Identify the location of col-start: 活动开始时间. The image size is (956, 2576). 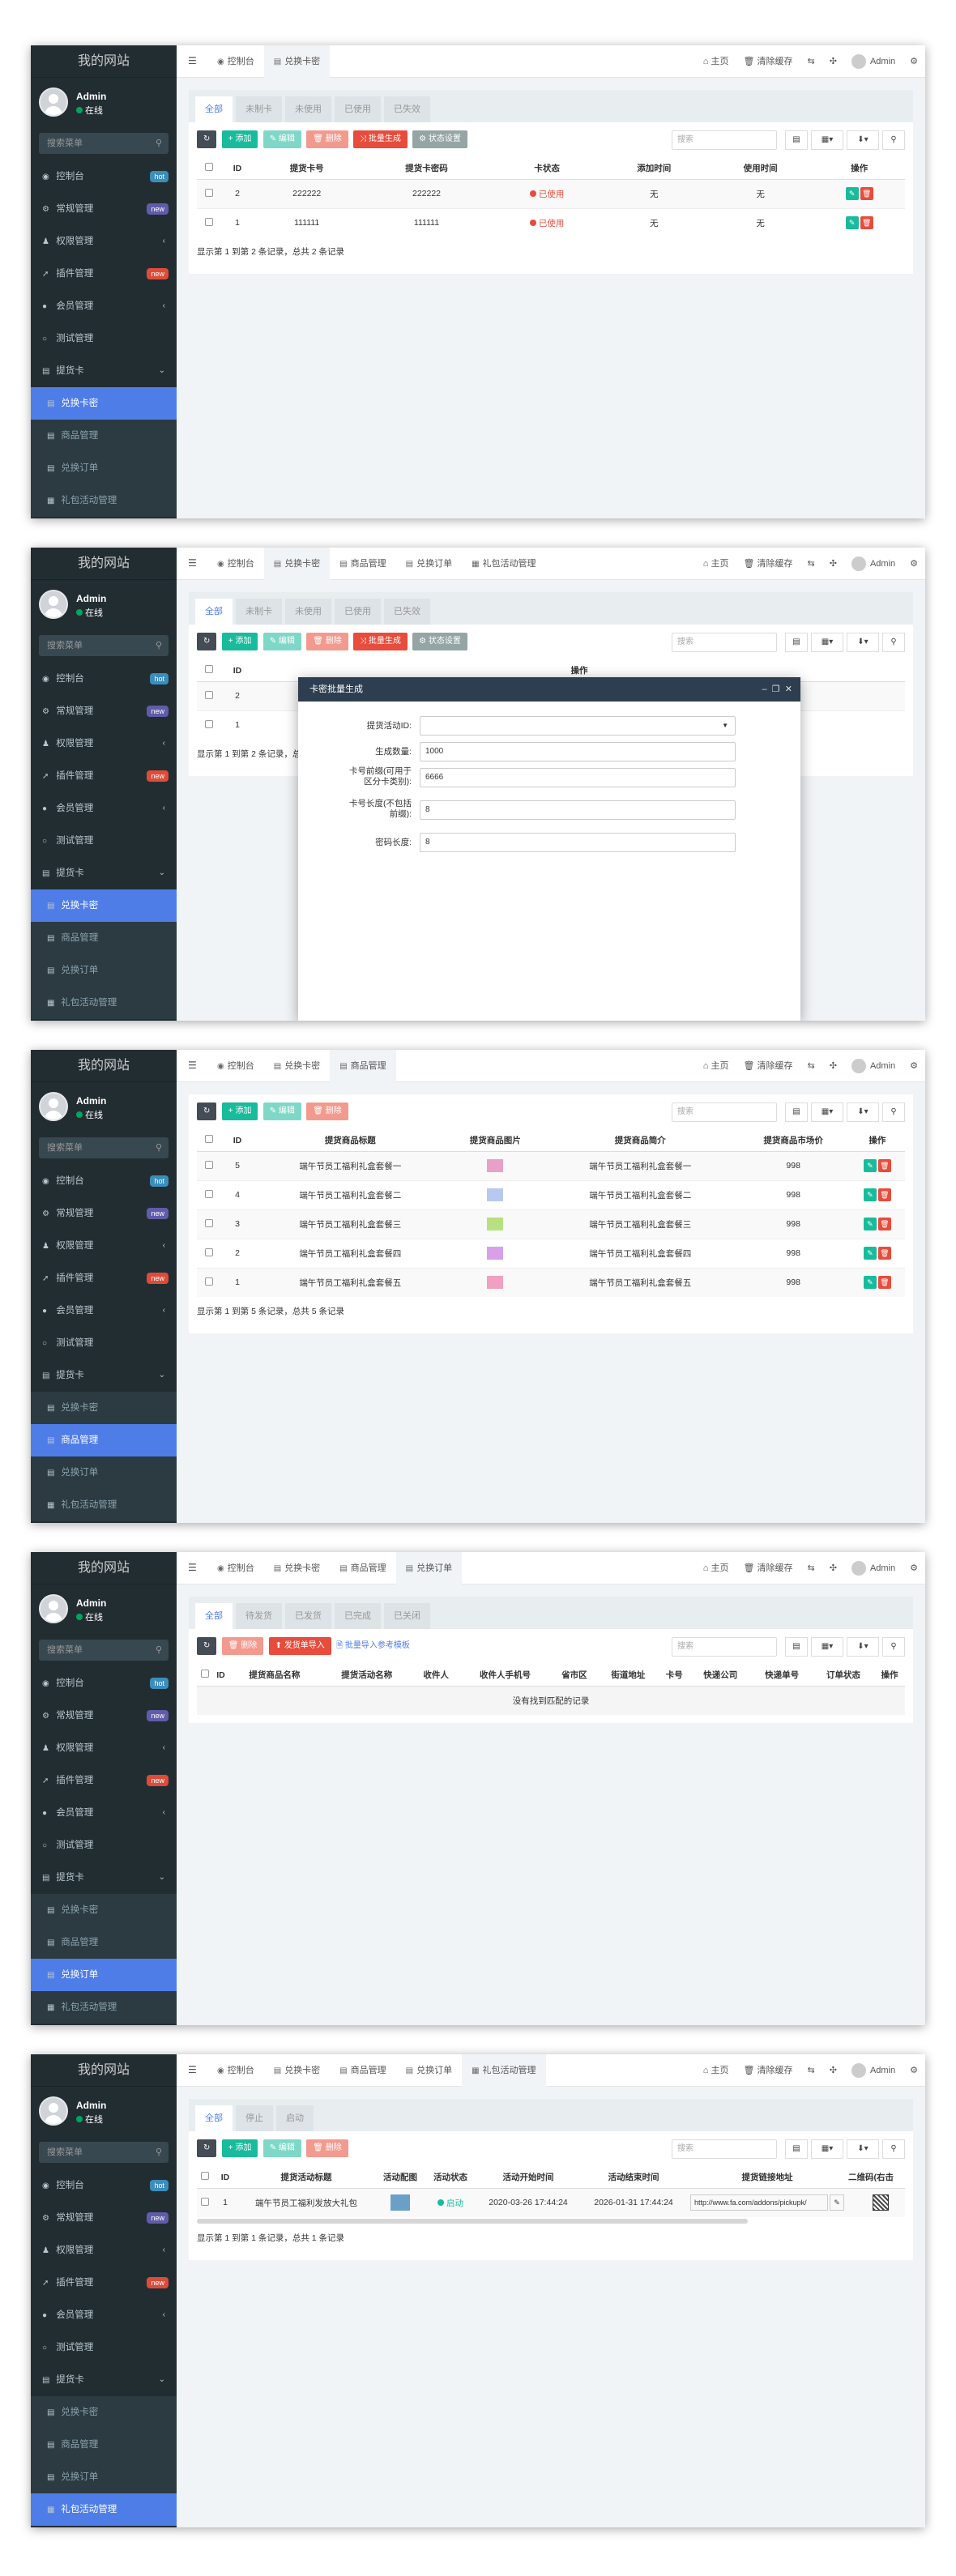
(528, 2178).